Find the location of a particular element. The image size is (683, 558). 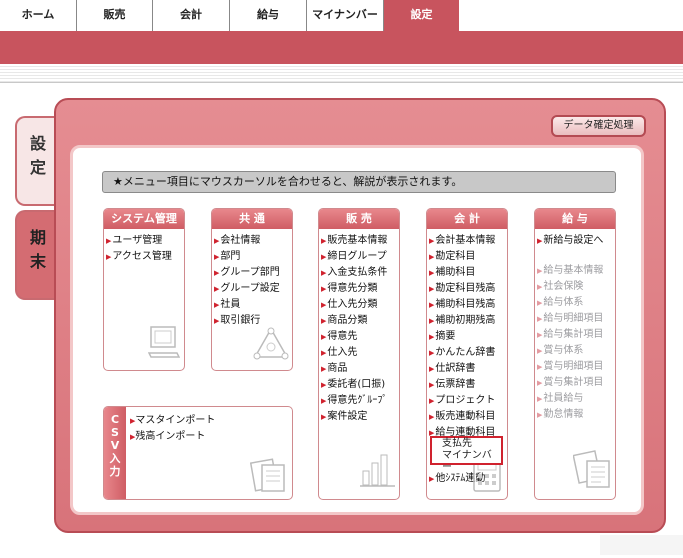

payroll-item: ▶社員給与 is located at coordinates (576, 399).